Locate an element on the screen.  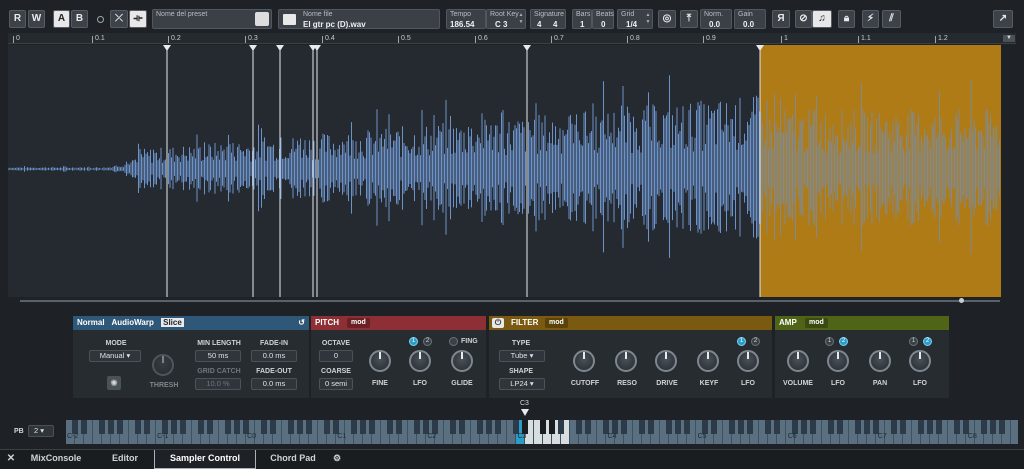
fade-out-input: 0.0 ms is located at coordinates (274, 384).